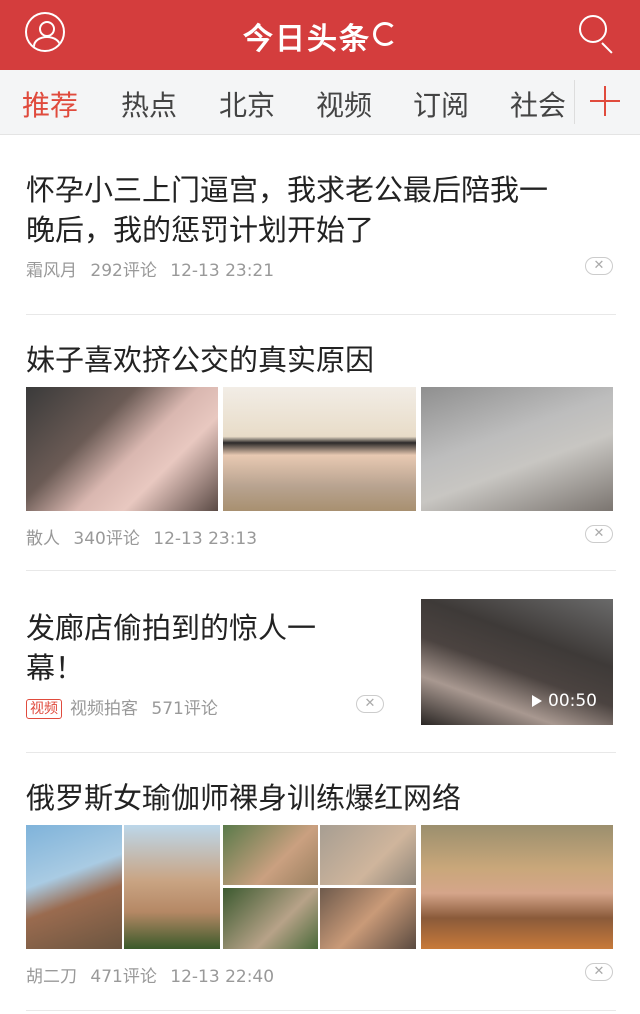  I want to click on article-source: 视频拍客, so click(104, 709).